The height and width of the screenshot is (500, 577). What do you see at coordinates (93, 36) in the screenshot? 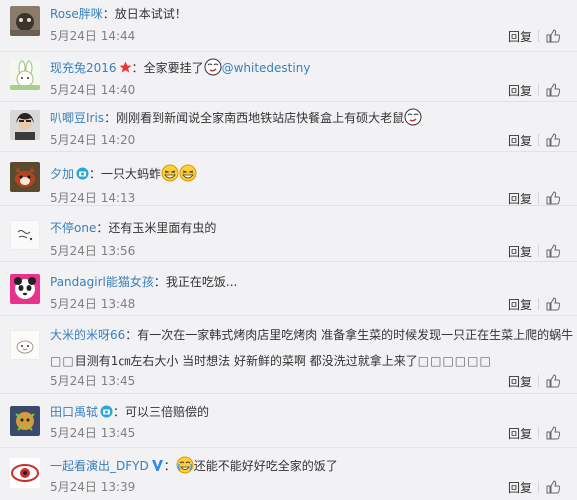
I see `timestamp: 5月24日 14:44` at bounding box center [93, 36].